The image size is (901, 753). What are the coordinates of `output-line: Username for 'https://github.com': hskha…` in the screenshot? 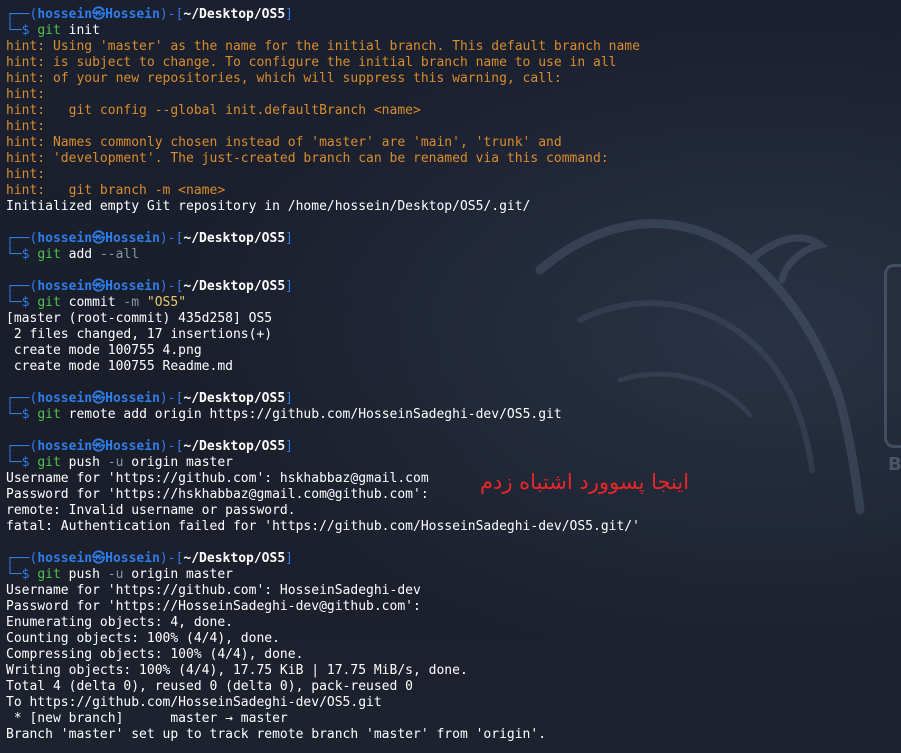 It's located at (217, 478).